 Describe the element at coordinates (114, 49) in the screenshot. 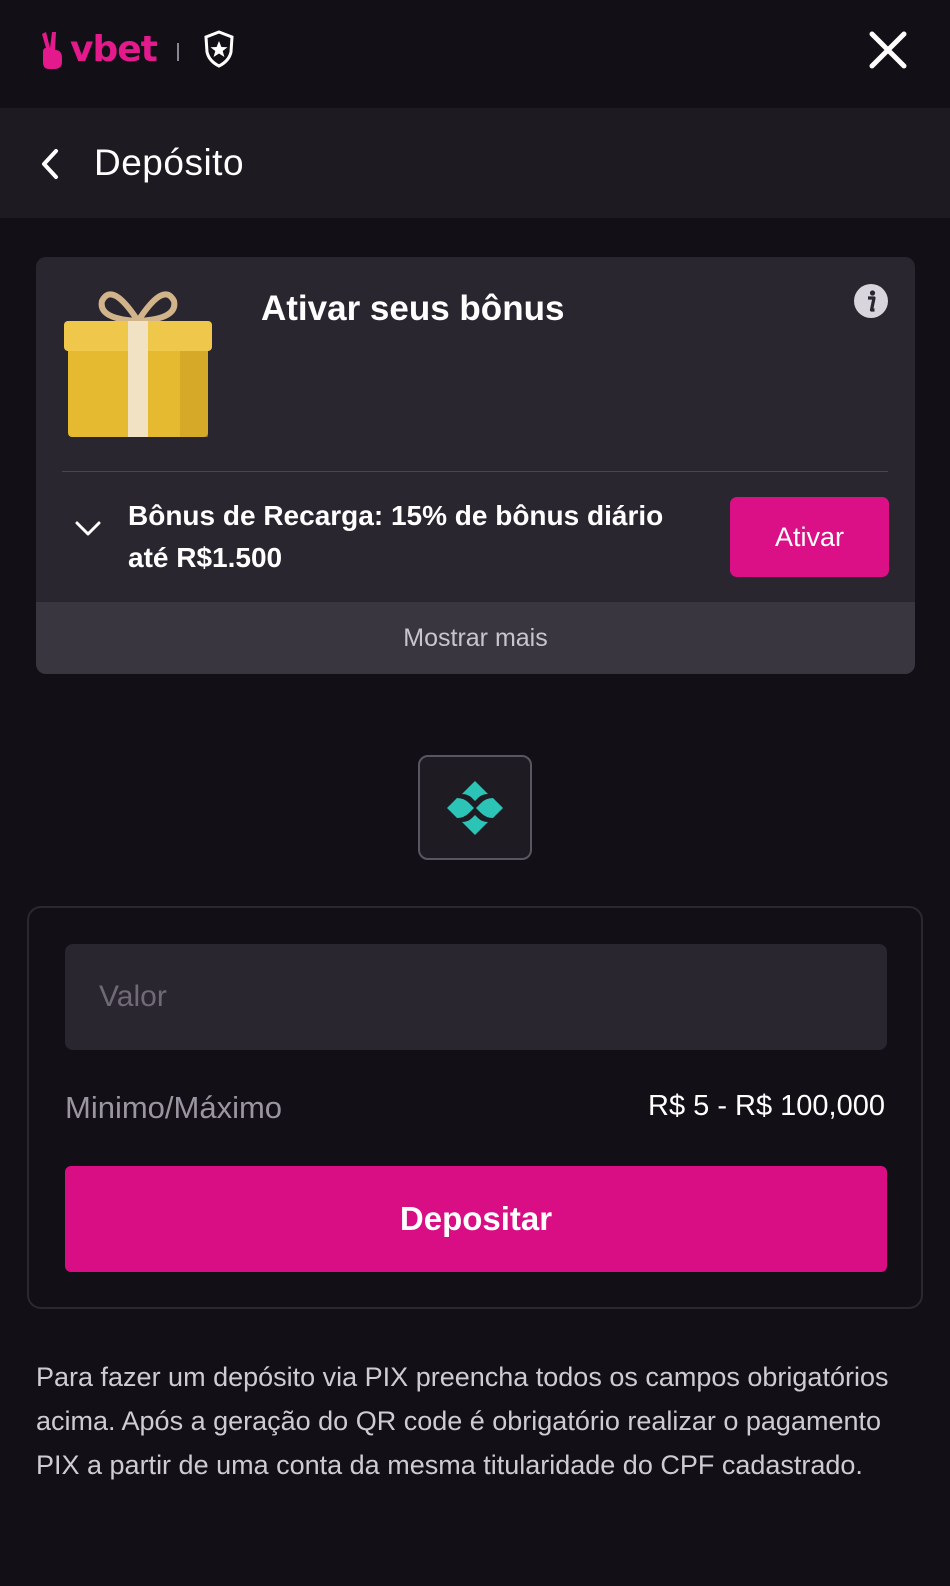

I see `brand-name: vbet` at that location.